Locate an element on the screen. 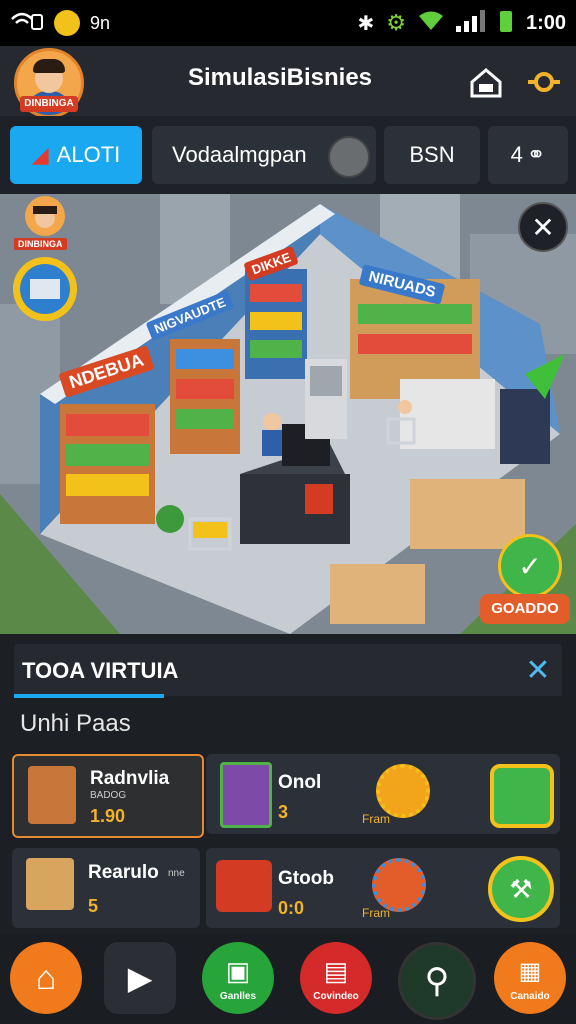 This screenshot has width=576, height=1024. status-bar: 9n ✱ ⚙ 1:00 is located at coordinates (288, 23).